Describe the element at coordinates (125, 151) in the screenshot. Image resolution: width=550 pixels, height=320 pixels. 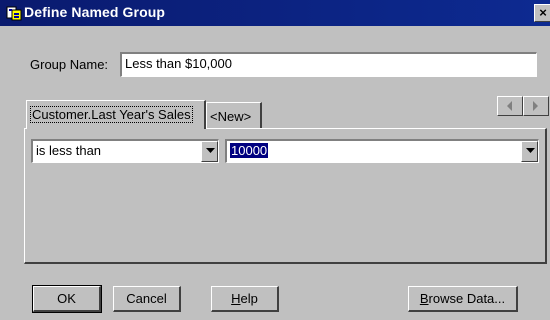
I see `operator-select: is less than` at that location.